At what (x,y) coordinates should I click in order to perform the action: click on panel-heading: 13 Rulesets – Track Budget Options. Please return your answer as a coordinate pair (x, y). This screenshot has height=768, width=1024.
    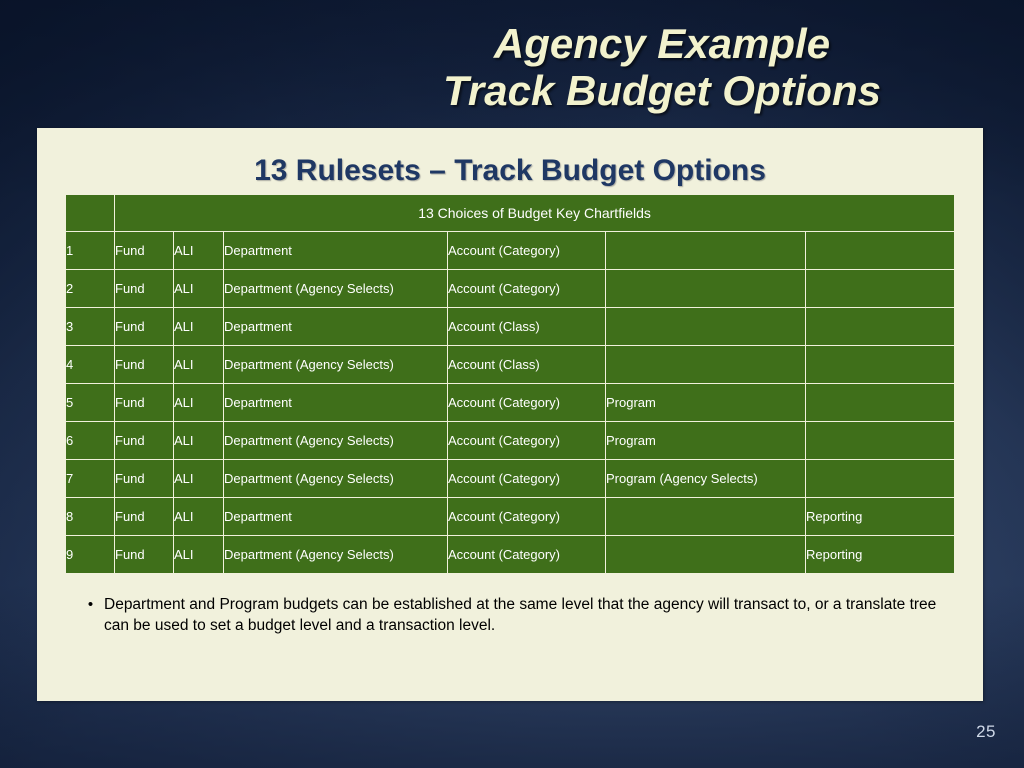
    Looking at the image, I should click on (510, 170).